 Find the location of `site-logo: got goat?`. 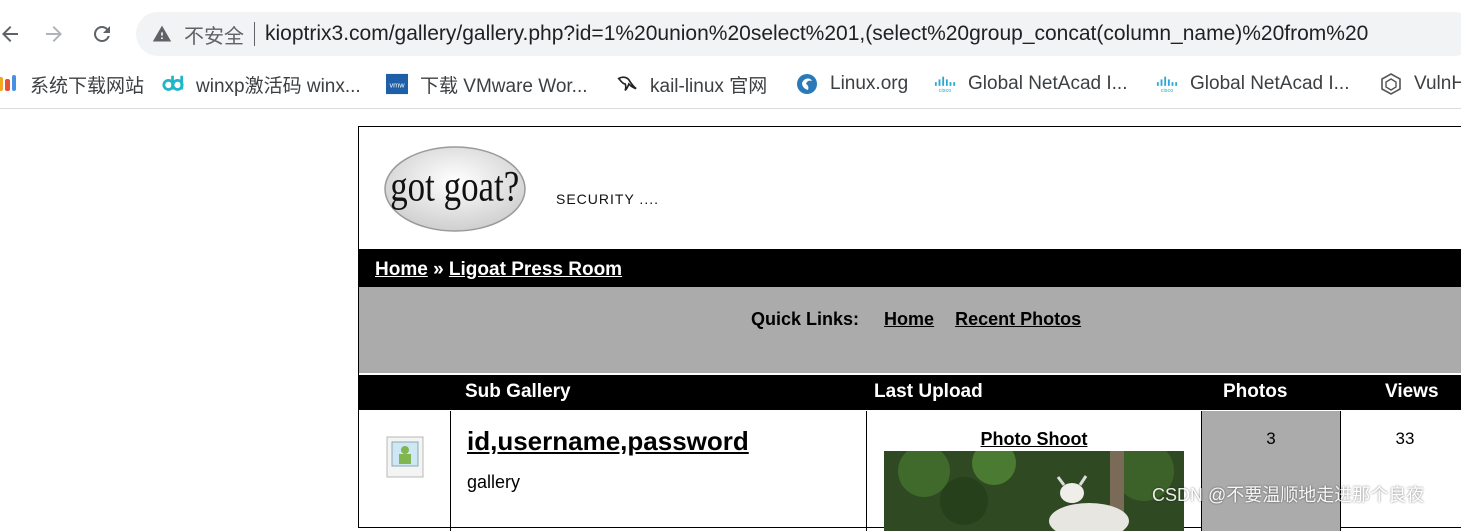

site-logo: got goat? is located at coordinates (456, 189).